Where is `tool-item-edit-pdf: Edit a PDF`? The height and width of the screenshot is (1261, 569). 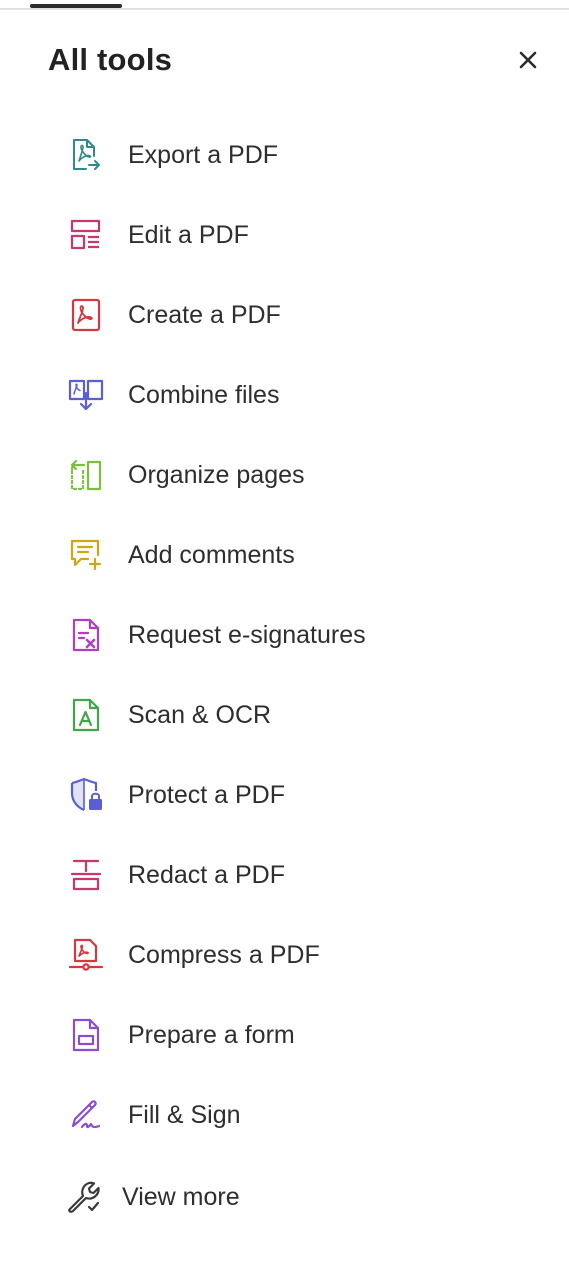 tool-item-edit-pdf: Edit a PDF is located at coordinates (284, 235).